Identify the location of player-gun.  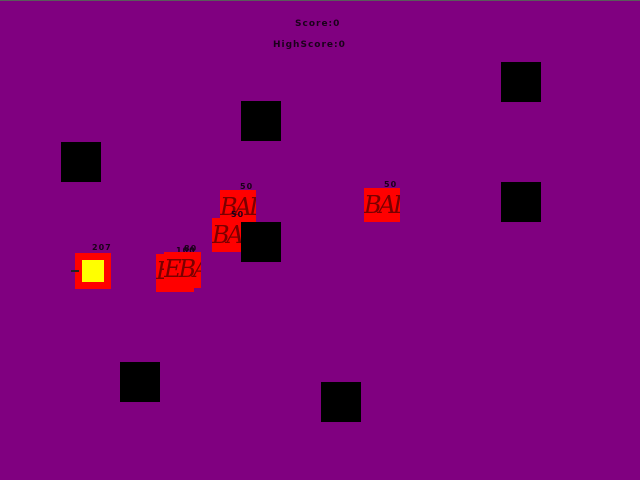
(75, 271).